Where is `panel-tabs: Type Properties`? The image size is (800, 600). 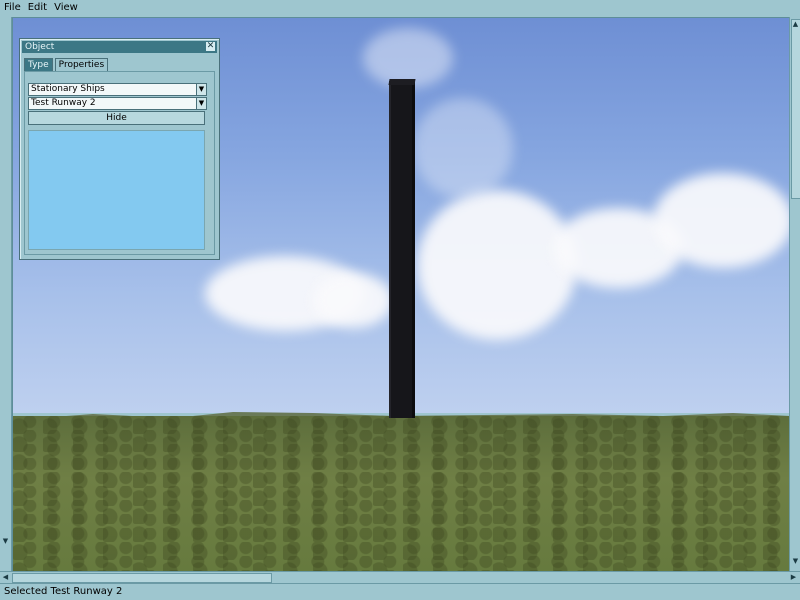
panel-tabs: Type Properties is located at coordinates (67, 64).